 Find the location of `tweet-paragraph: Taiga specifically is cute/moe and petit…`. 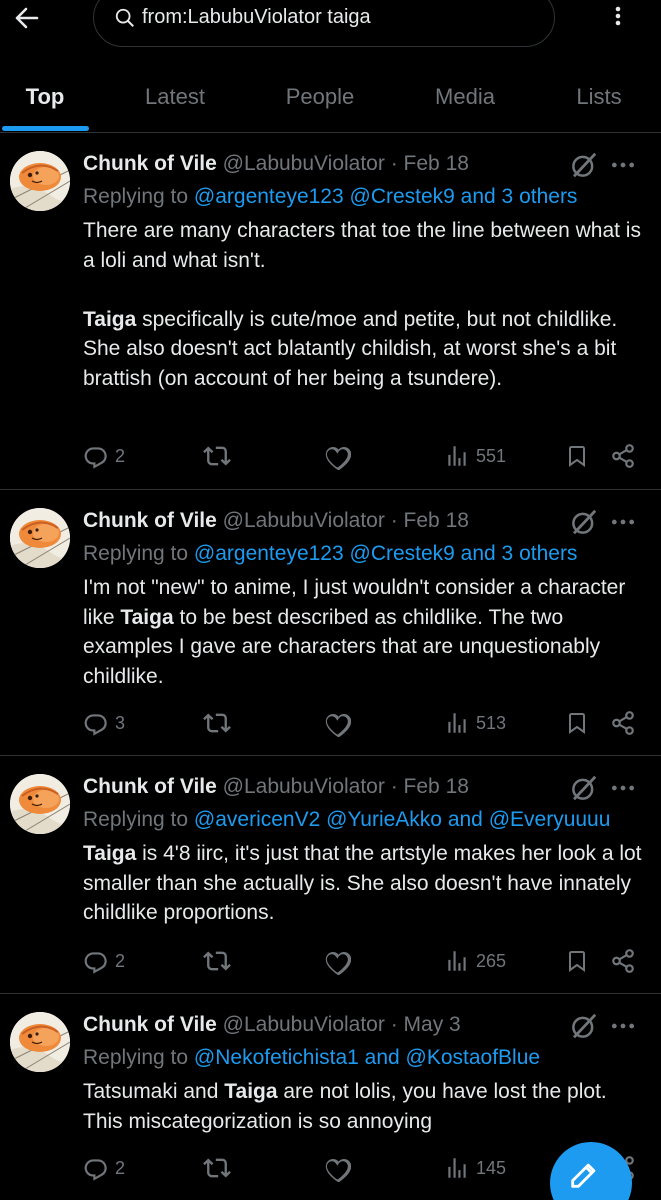

tweet-paragraph: Taiga specifically is cute/moe and petit… is located at coordinates (363, 349).